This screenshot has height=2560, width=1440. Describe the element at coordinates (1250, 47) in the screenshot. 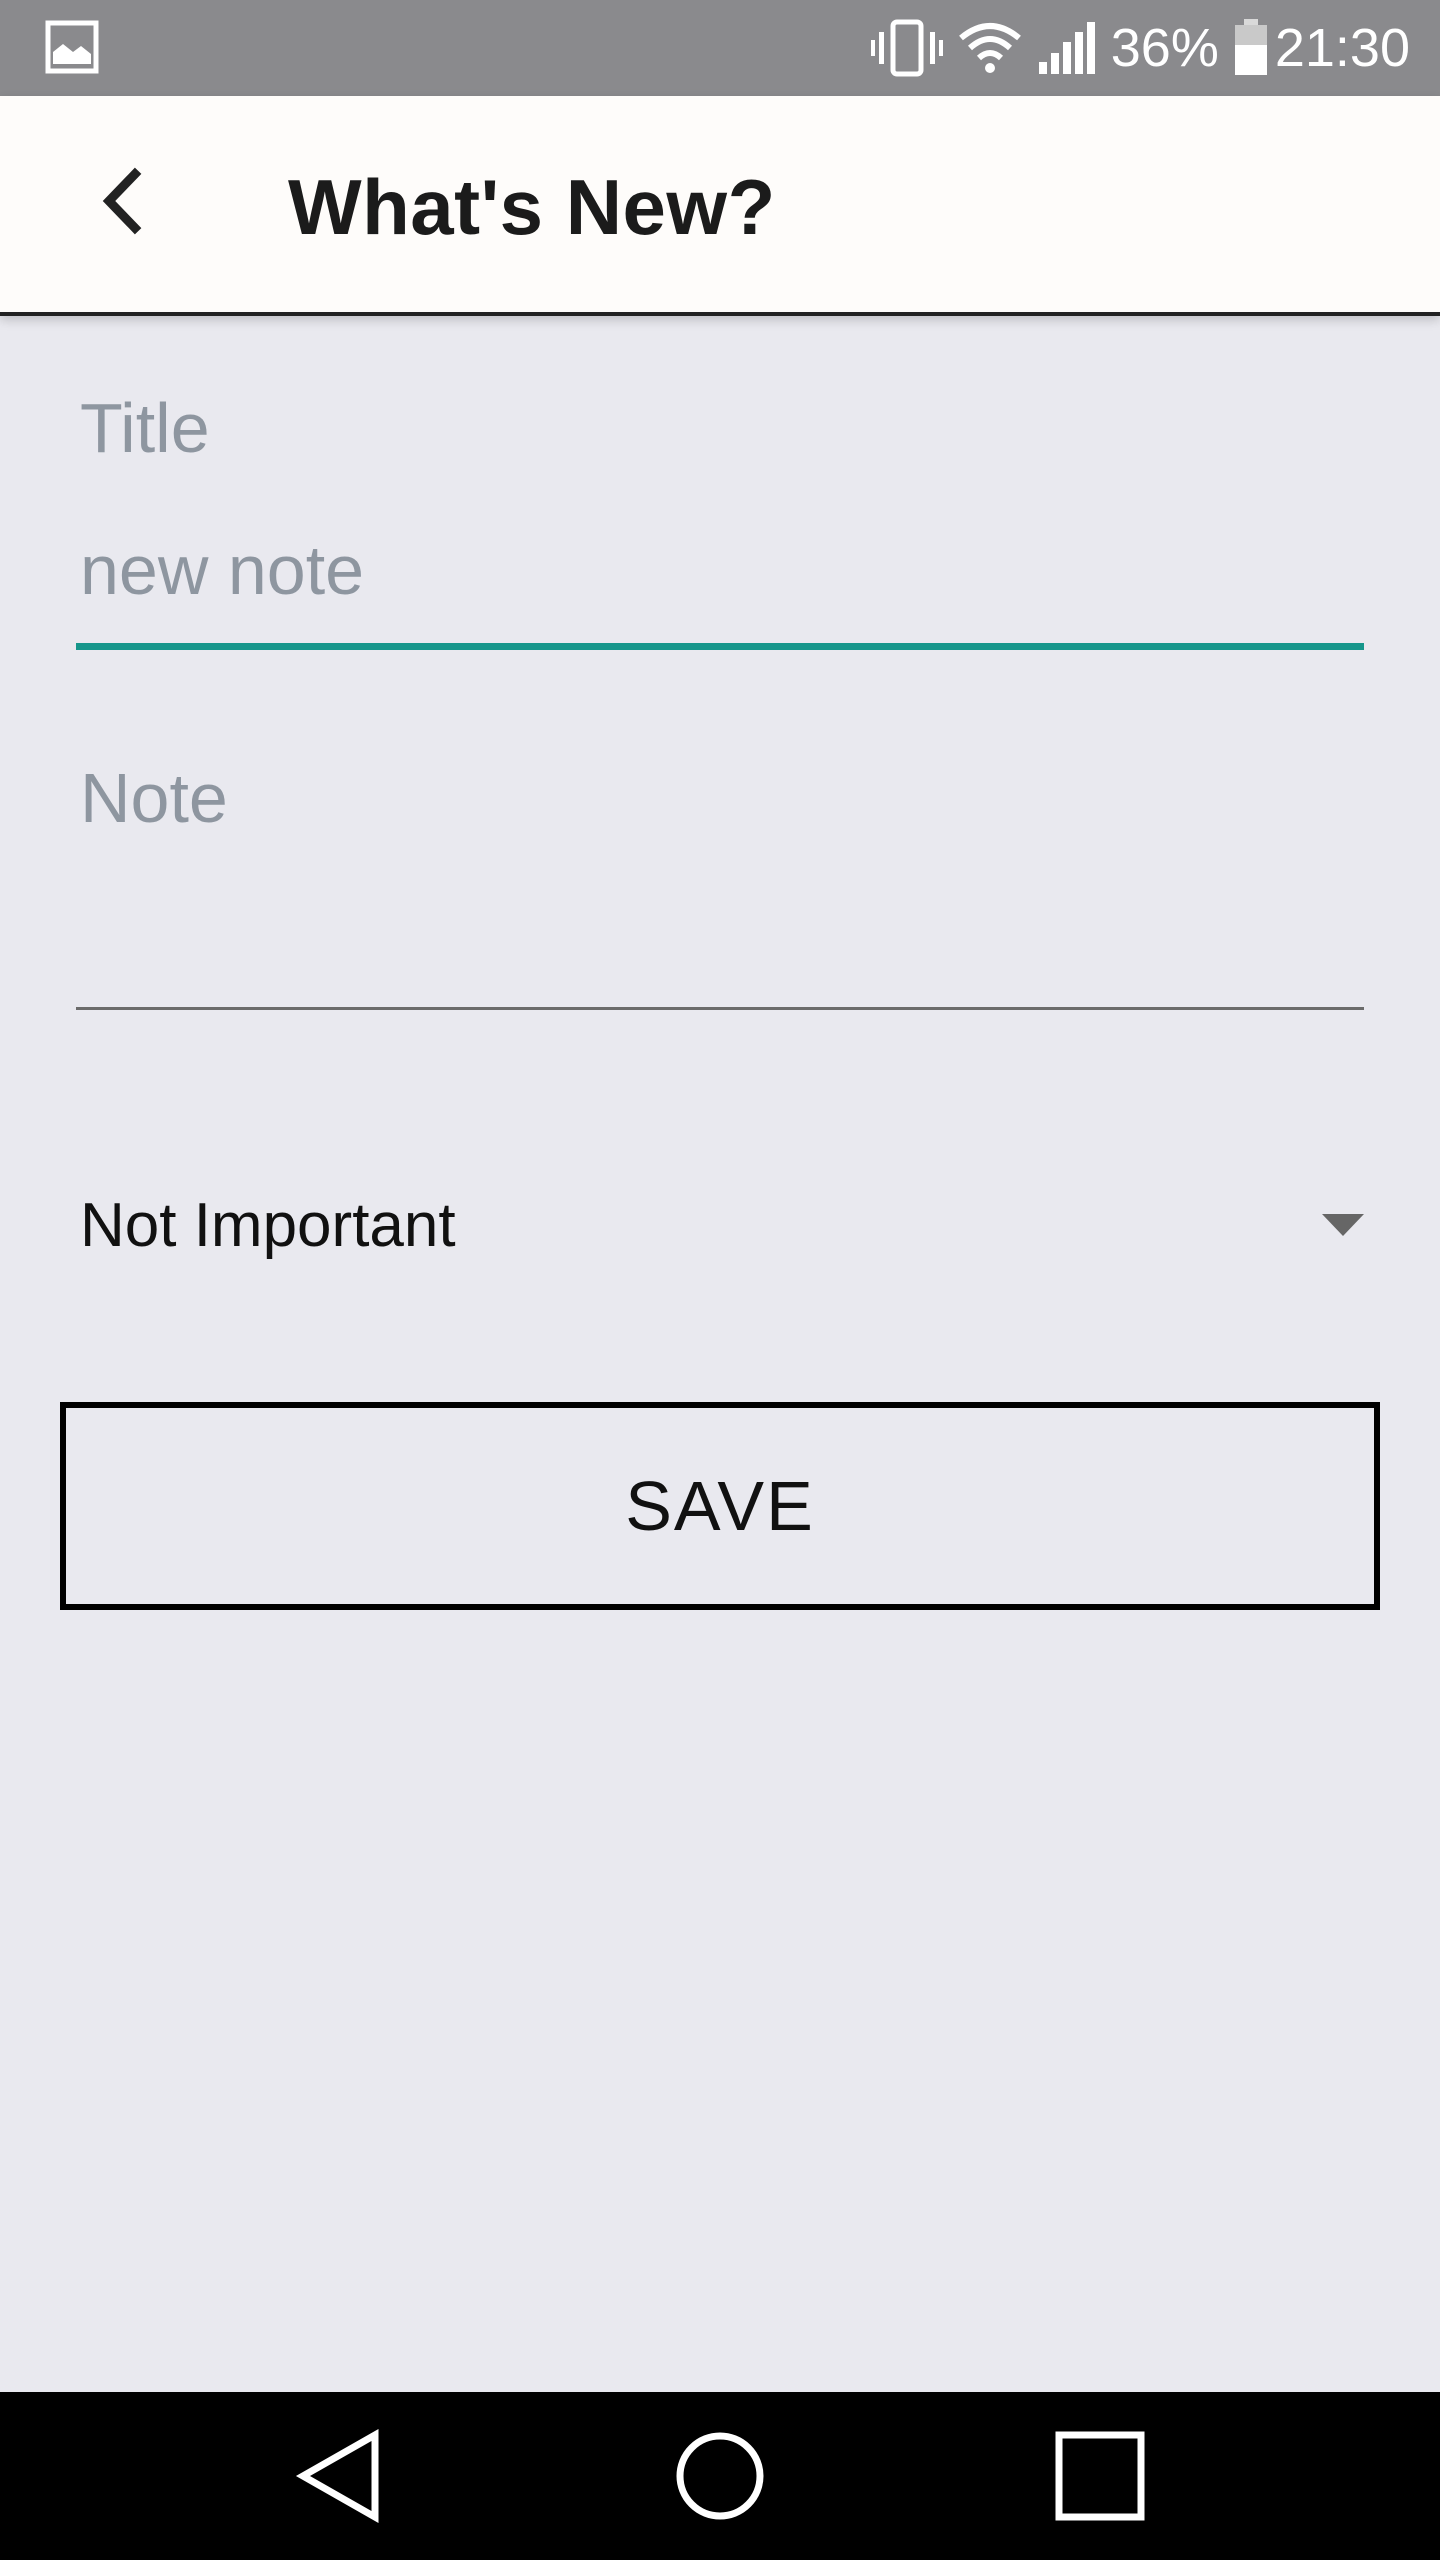

I see `battery-icon` at that location.